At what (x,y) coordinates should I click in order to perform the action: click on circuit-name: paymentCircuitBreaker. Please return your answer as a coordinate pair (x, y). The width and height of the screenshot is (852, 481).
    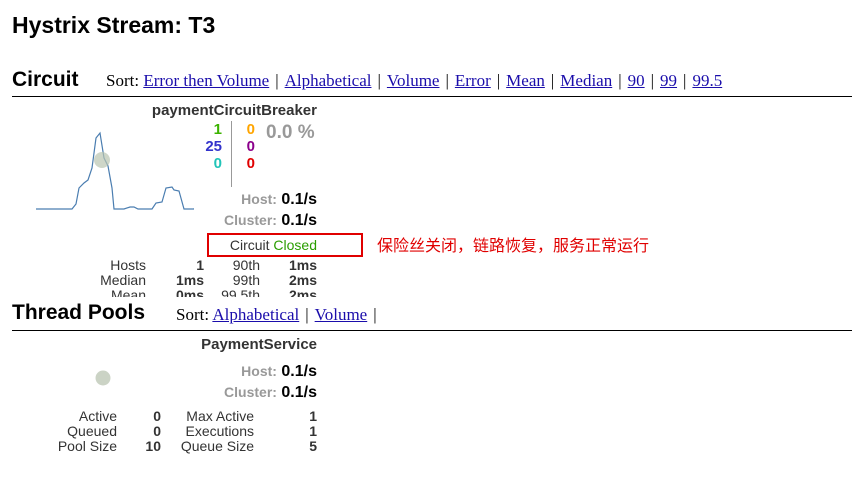
    Looking at the image, I should click on (234, 110).